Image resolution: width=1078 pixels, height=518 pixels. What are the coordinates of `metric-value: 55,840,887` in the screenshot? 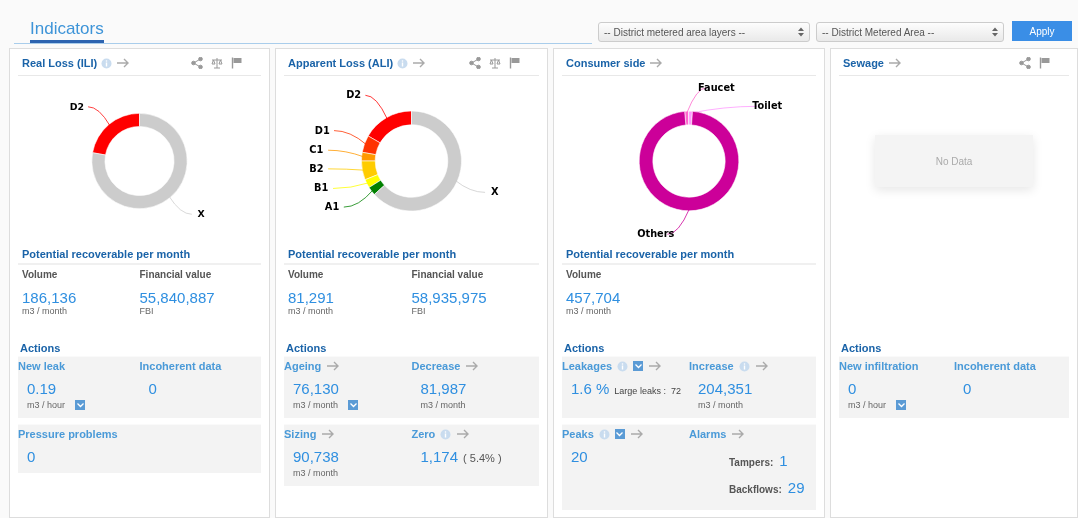 It's located at (177, 297).